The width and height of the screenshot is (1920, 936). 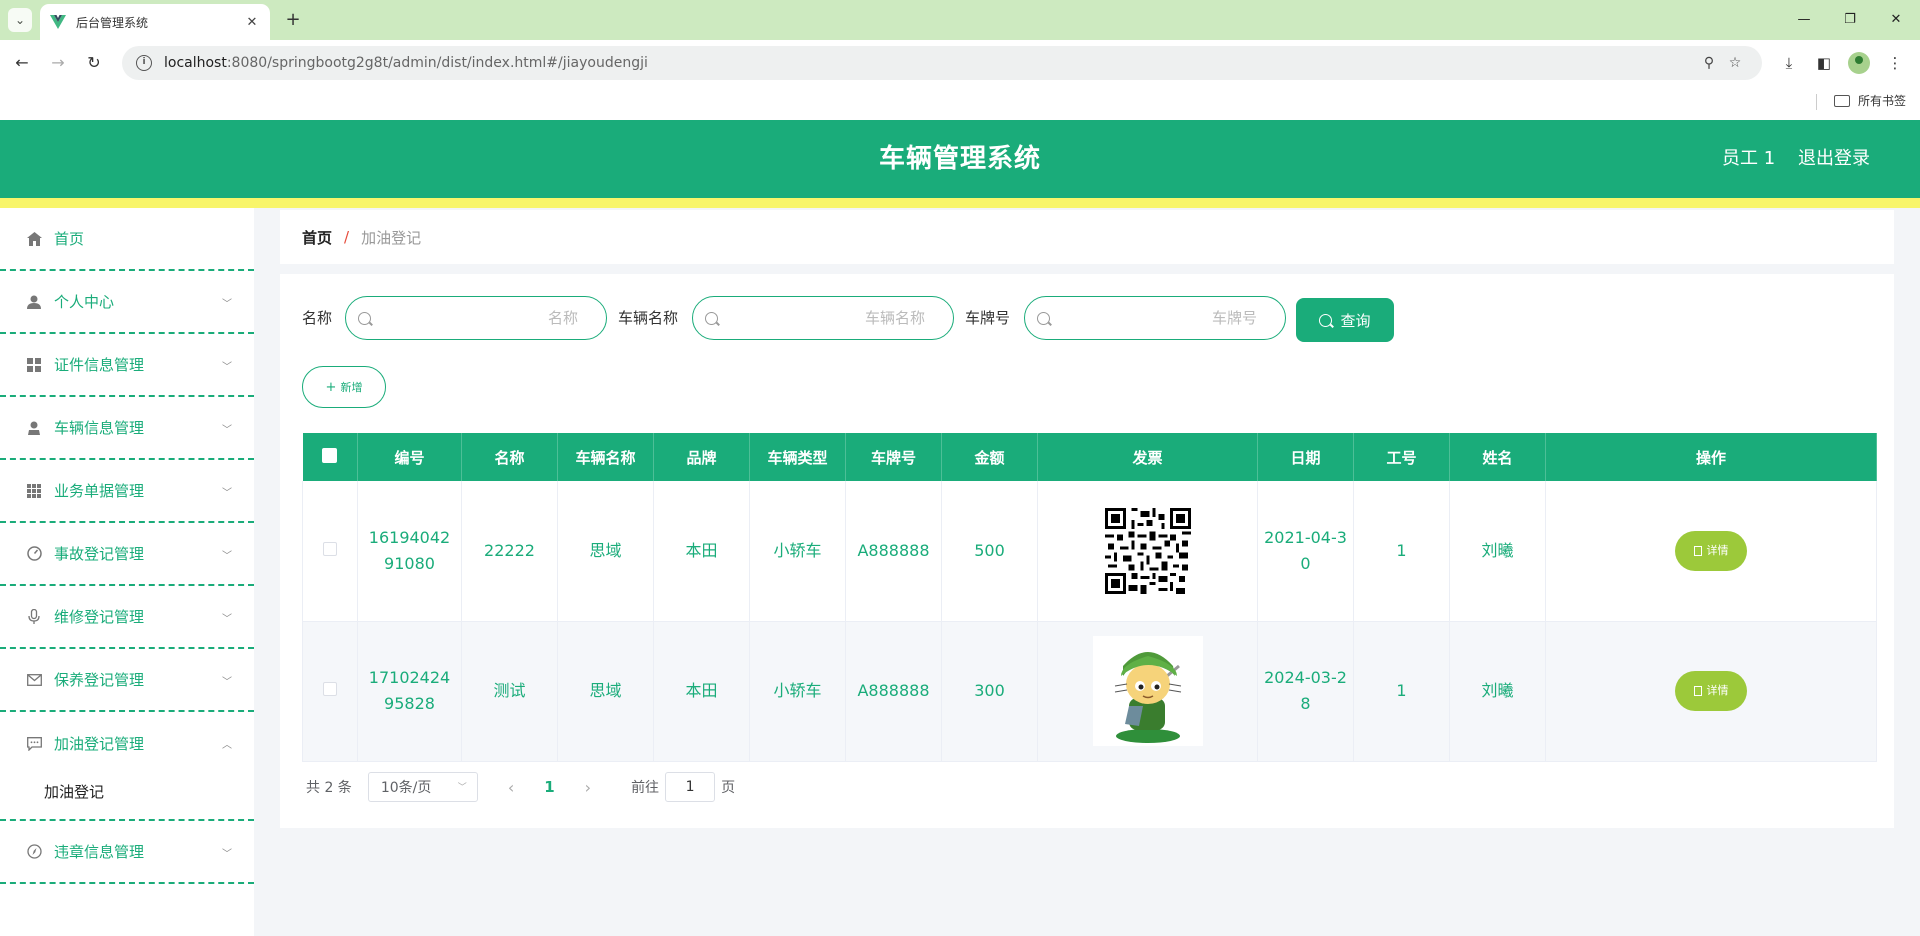 I want to click on chevron-up-icon: ︿, so click(x=227, y=745).